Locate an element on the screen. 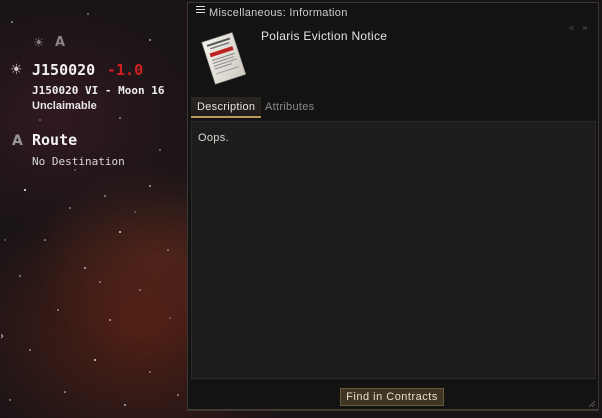 The width and height of the screenshot is (602, 418). system-sun-icon: ☀ is located at coordinates (16, 70).